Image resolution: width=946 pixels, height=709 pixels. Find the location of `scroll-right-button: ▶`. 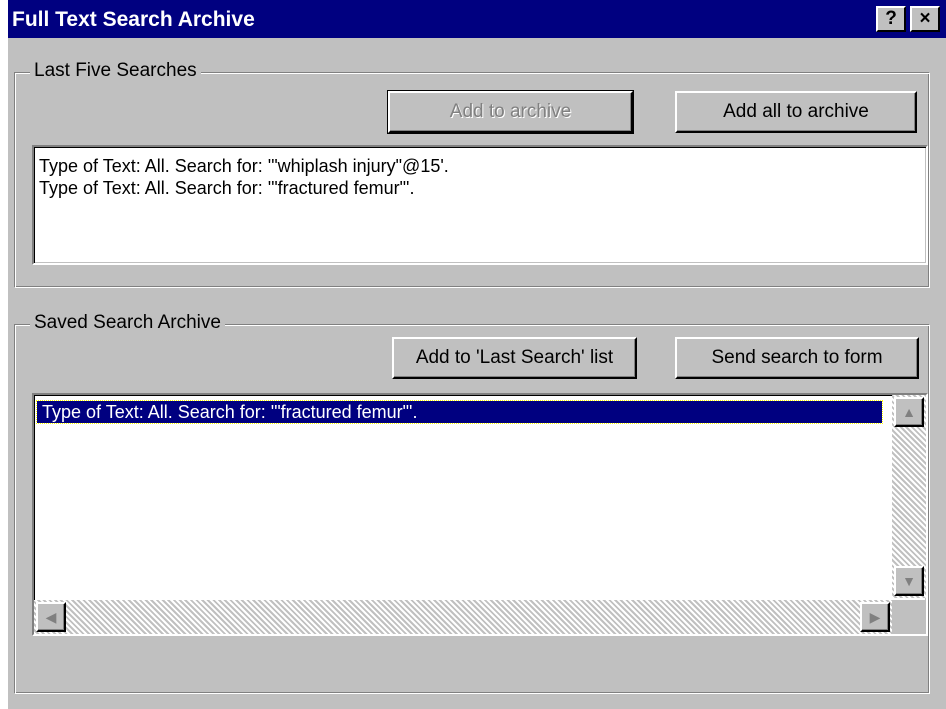

scroll-right-button: ▶ is located at coordinates (875, 617).